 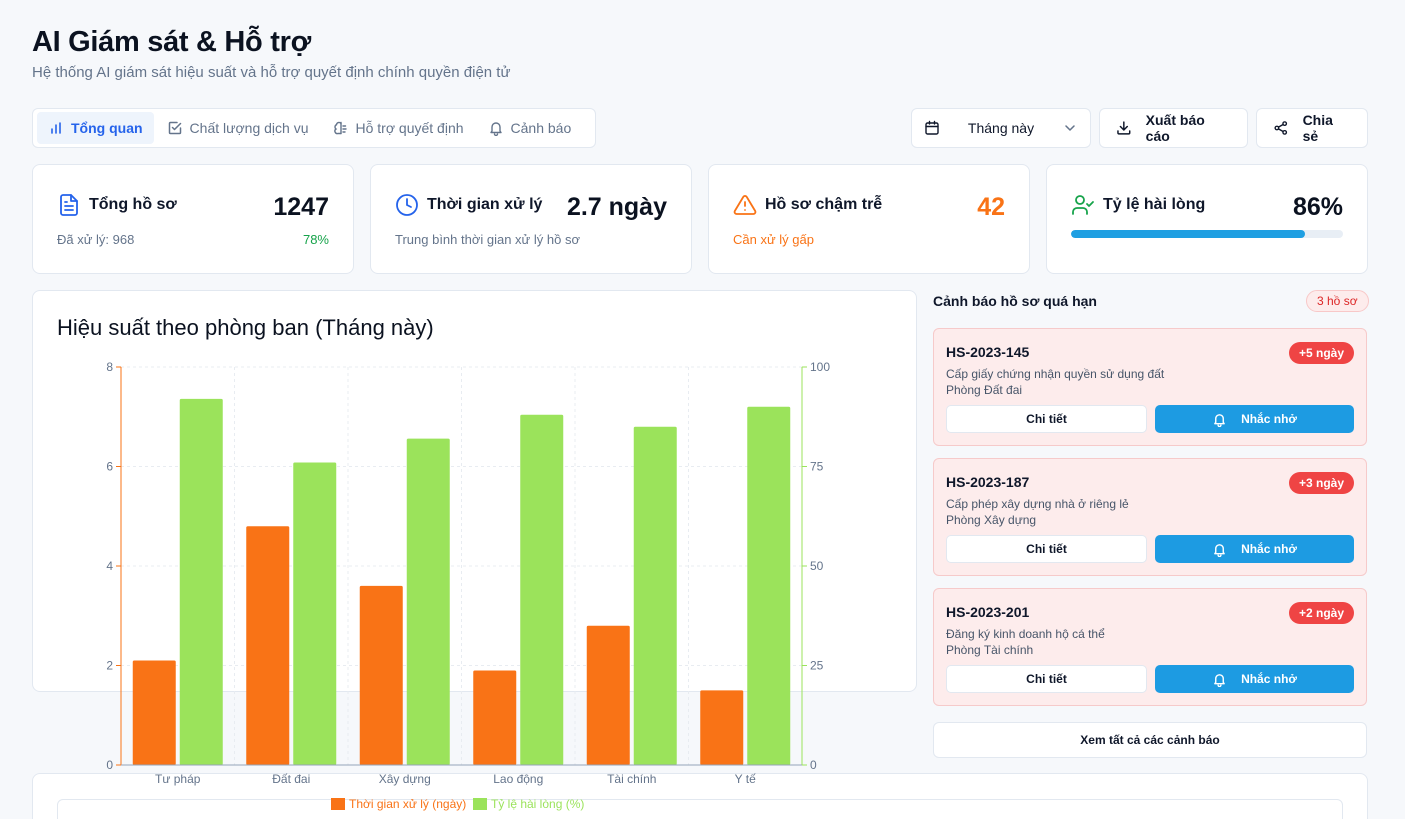 I want to click on y-left-tick-label: 0, so click(x=109, y=765).